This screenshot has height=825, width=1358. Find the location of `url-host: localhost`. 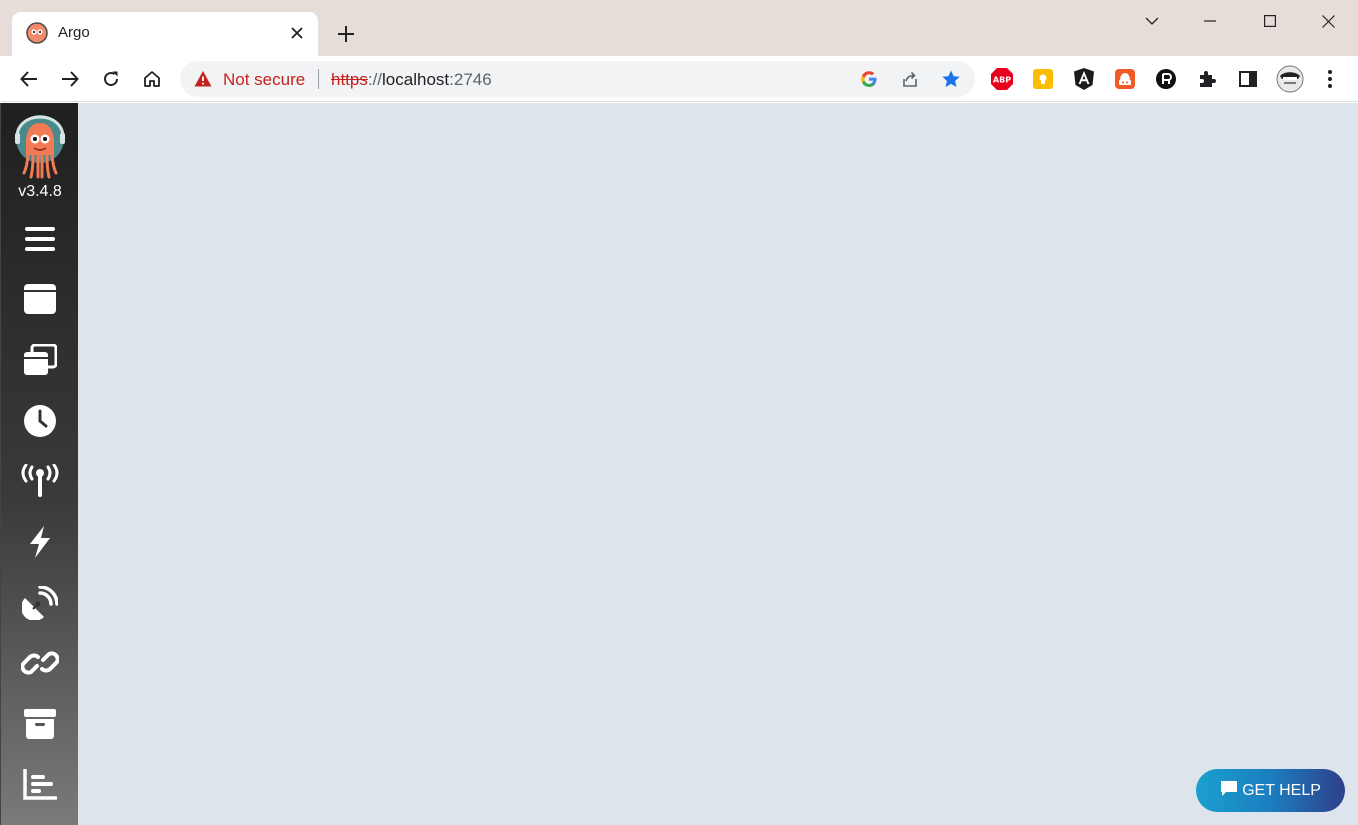

url-host: localhost is located at coordinates (416, 79).